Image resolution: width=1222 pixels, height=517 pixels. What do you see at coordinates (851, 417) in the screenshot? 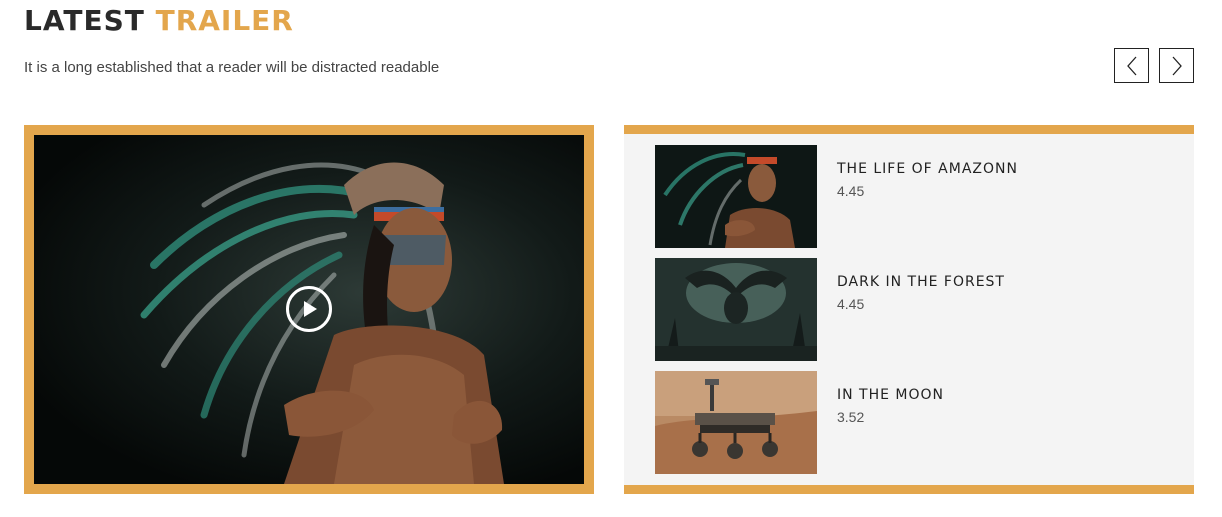
I see `playlist-item-rating: 3.52` at bounding box center [851, 417].